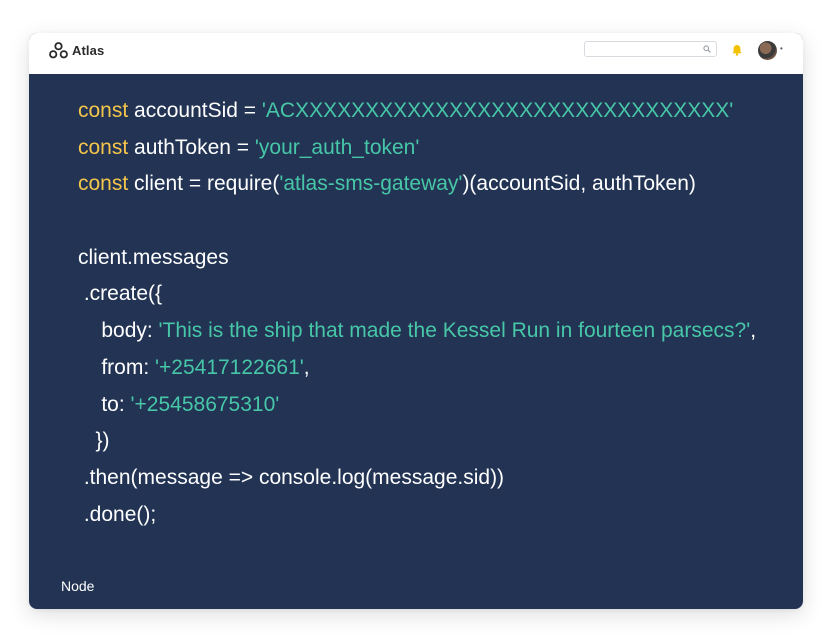 The image size is (831, 642). I want to click on code-string: '+25458675310', so click(205, 404).